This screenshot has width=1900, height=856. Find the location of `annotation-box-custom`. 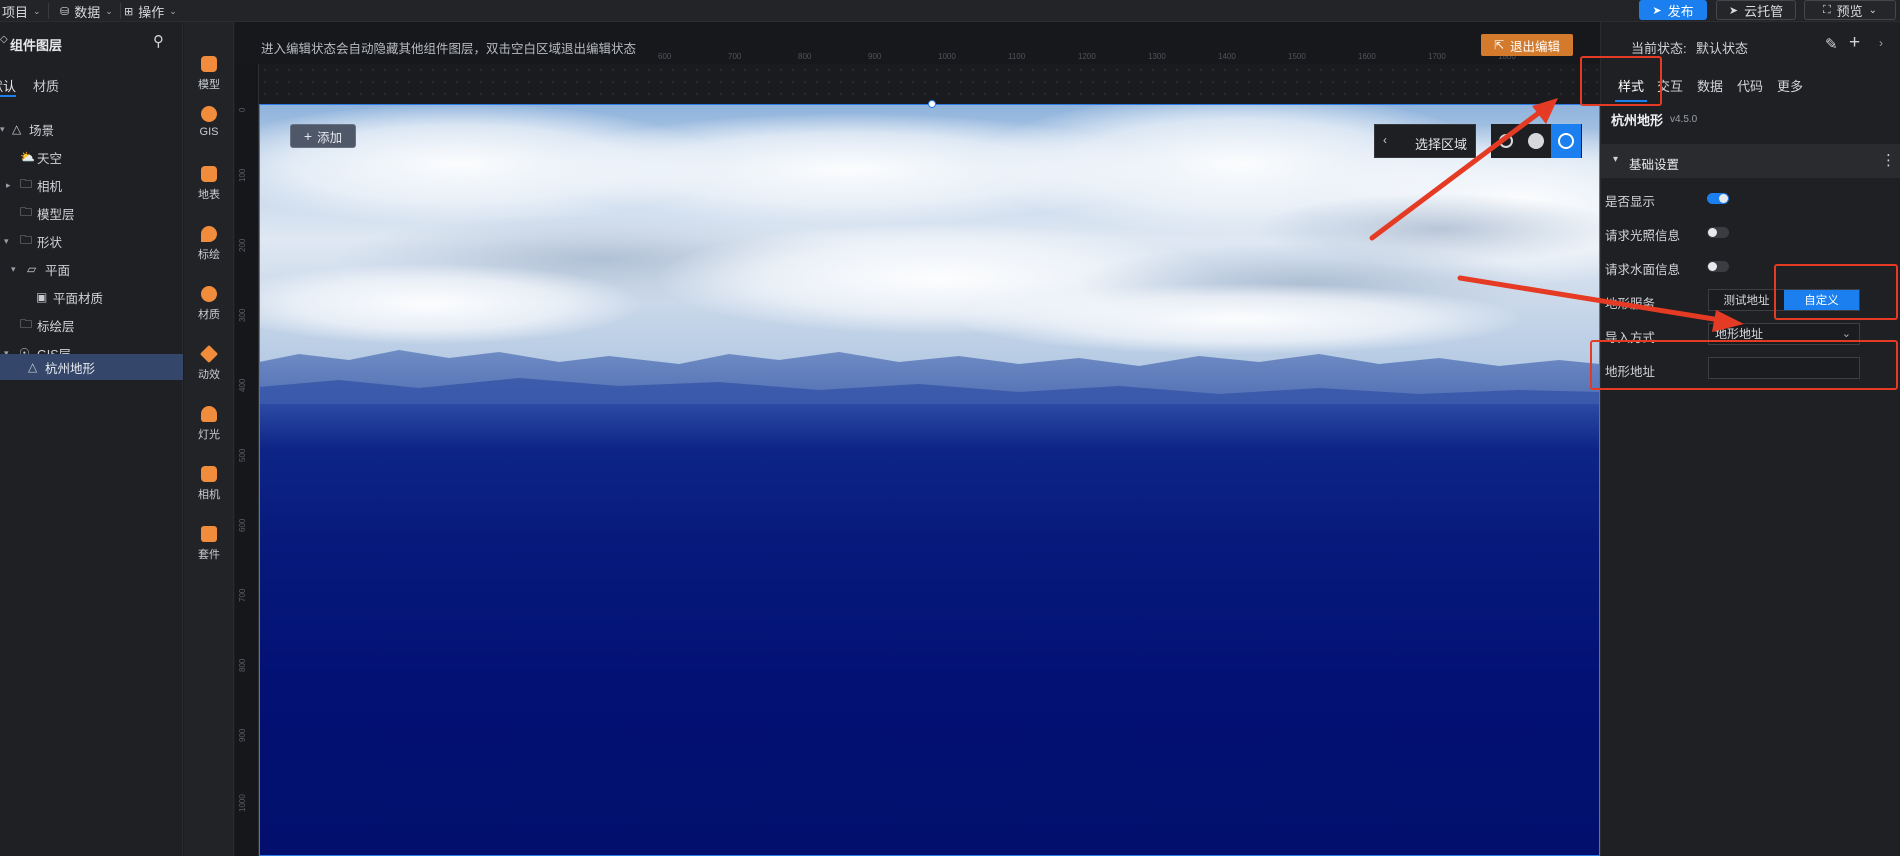

annotation-box-custom is located at coordinates (1836, 292).